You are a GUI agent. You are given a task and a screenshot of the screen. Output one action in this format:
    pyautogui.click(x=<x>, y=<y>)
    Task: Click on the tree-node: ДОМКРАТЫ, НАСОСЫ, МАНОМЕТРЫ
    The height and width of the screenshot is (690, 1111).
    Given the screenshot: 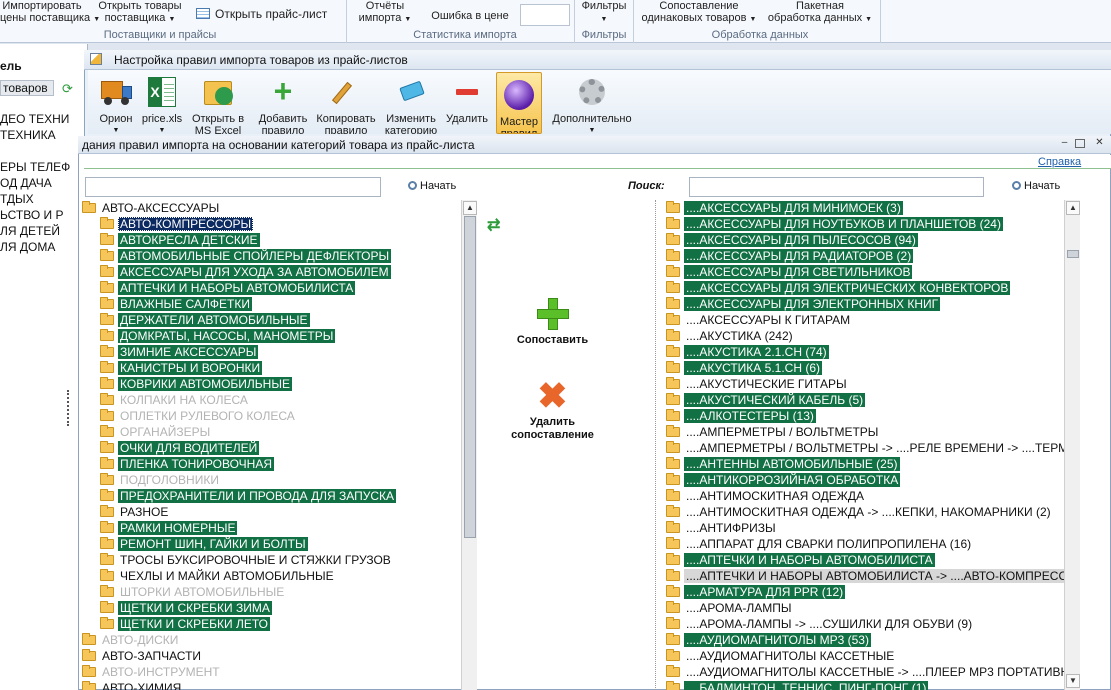 What is the action you would take?
    pyautogui.click(x=218, y=336)
    